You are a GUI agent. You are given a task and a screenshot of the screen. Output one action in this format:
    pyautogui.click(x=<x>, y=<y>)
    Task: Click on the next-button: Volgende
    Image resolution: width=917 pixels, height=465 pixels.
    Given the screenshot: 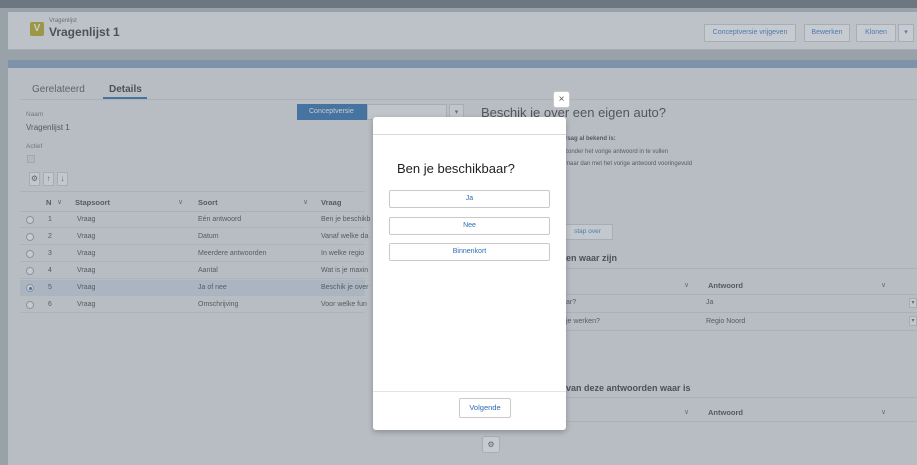 What is the action you would take?
    pyautogui.click(x=485, y=408)
    